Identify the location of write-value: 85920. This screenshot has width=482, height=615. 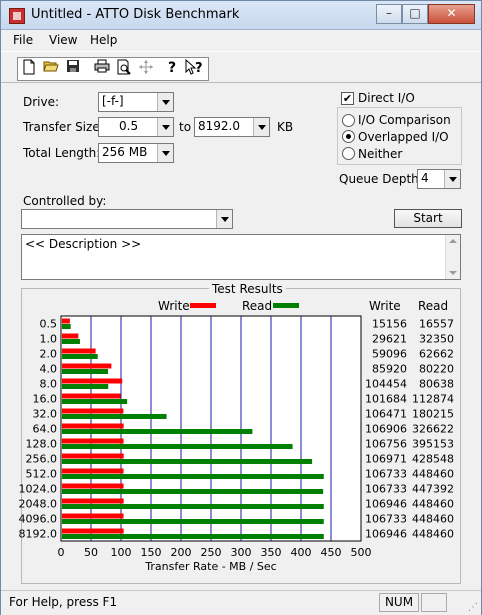
(389, 369).